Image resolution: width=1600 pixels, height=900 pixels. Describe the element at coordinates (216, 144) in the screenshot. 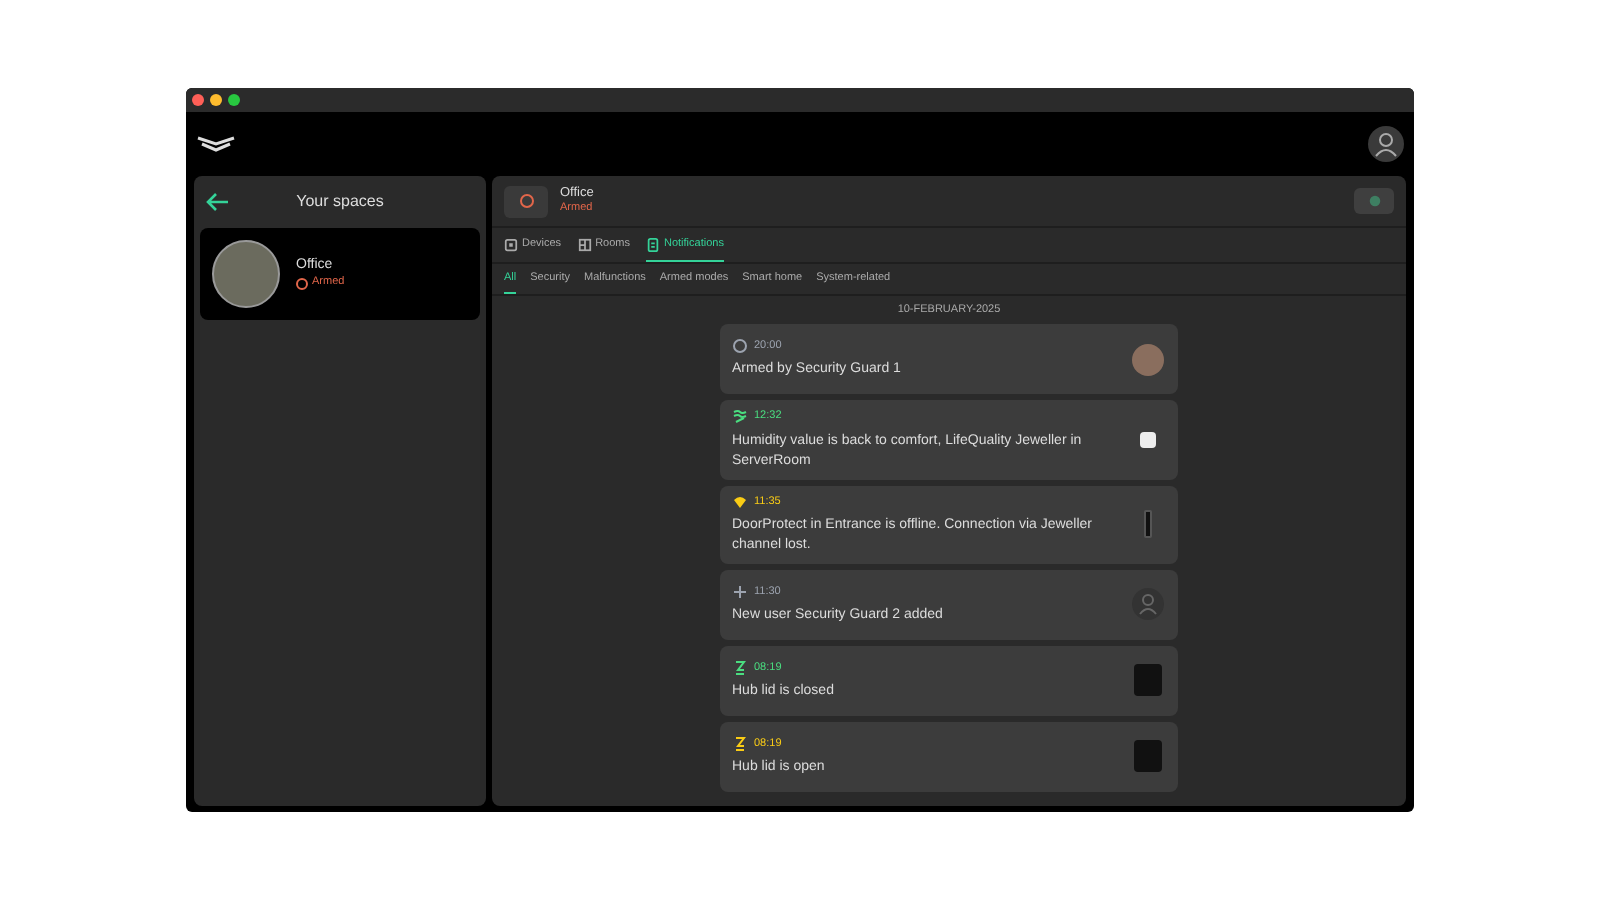

I see `logo-icon` at that location.